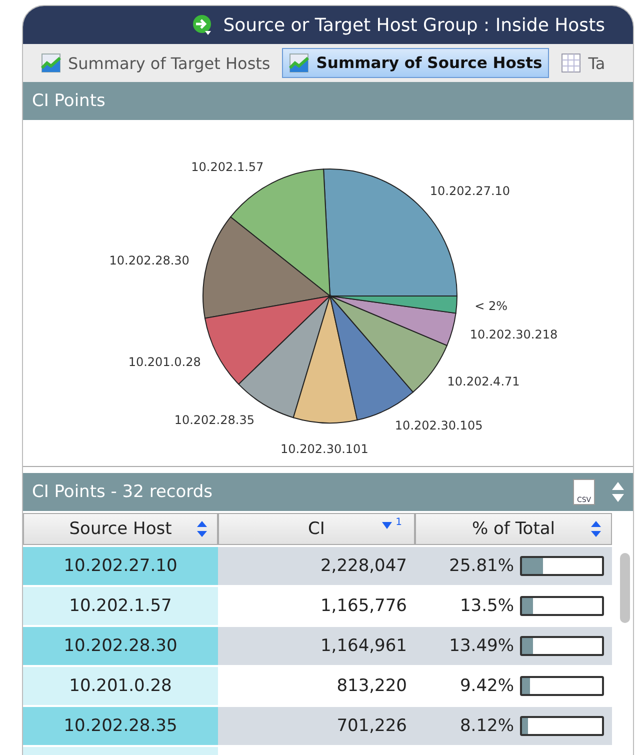  What do you see at coordinates (120, 646) in the screenshot?
I see `table-cell: 10.202.28.30` at bounding box center [120, 646].